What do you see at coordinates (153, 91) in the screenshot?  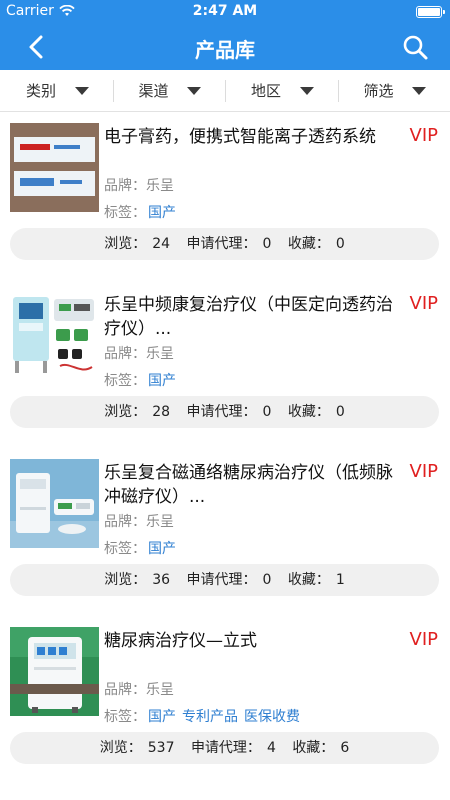 I see `filter-channel-label: 渠道` at bounding box center [153, 91].